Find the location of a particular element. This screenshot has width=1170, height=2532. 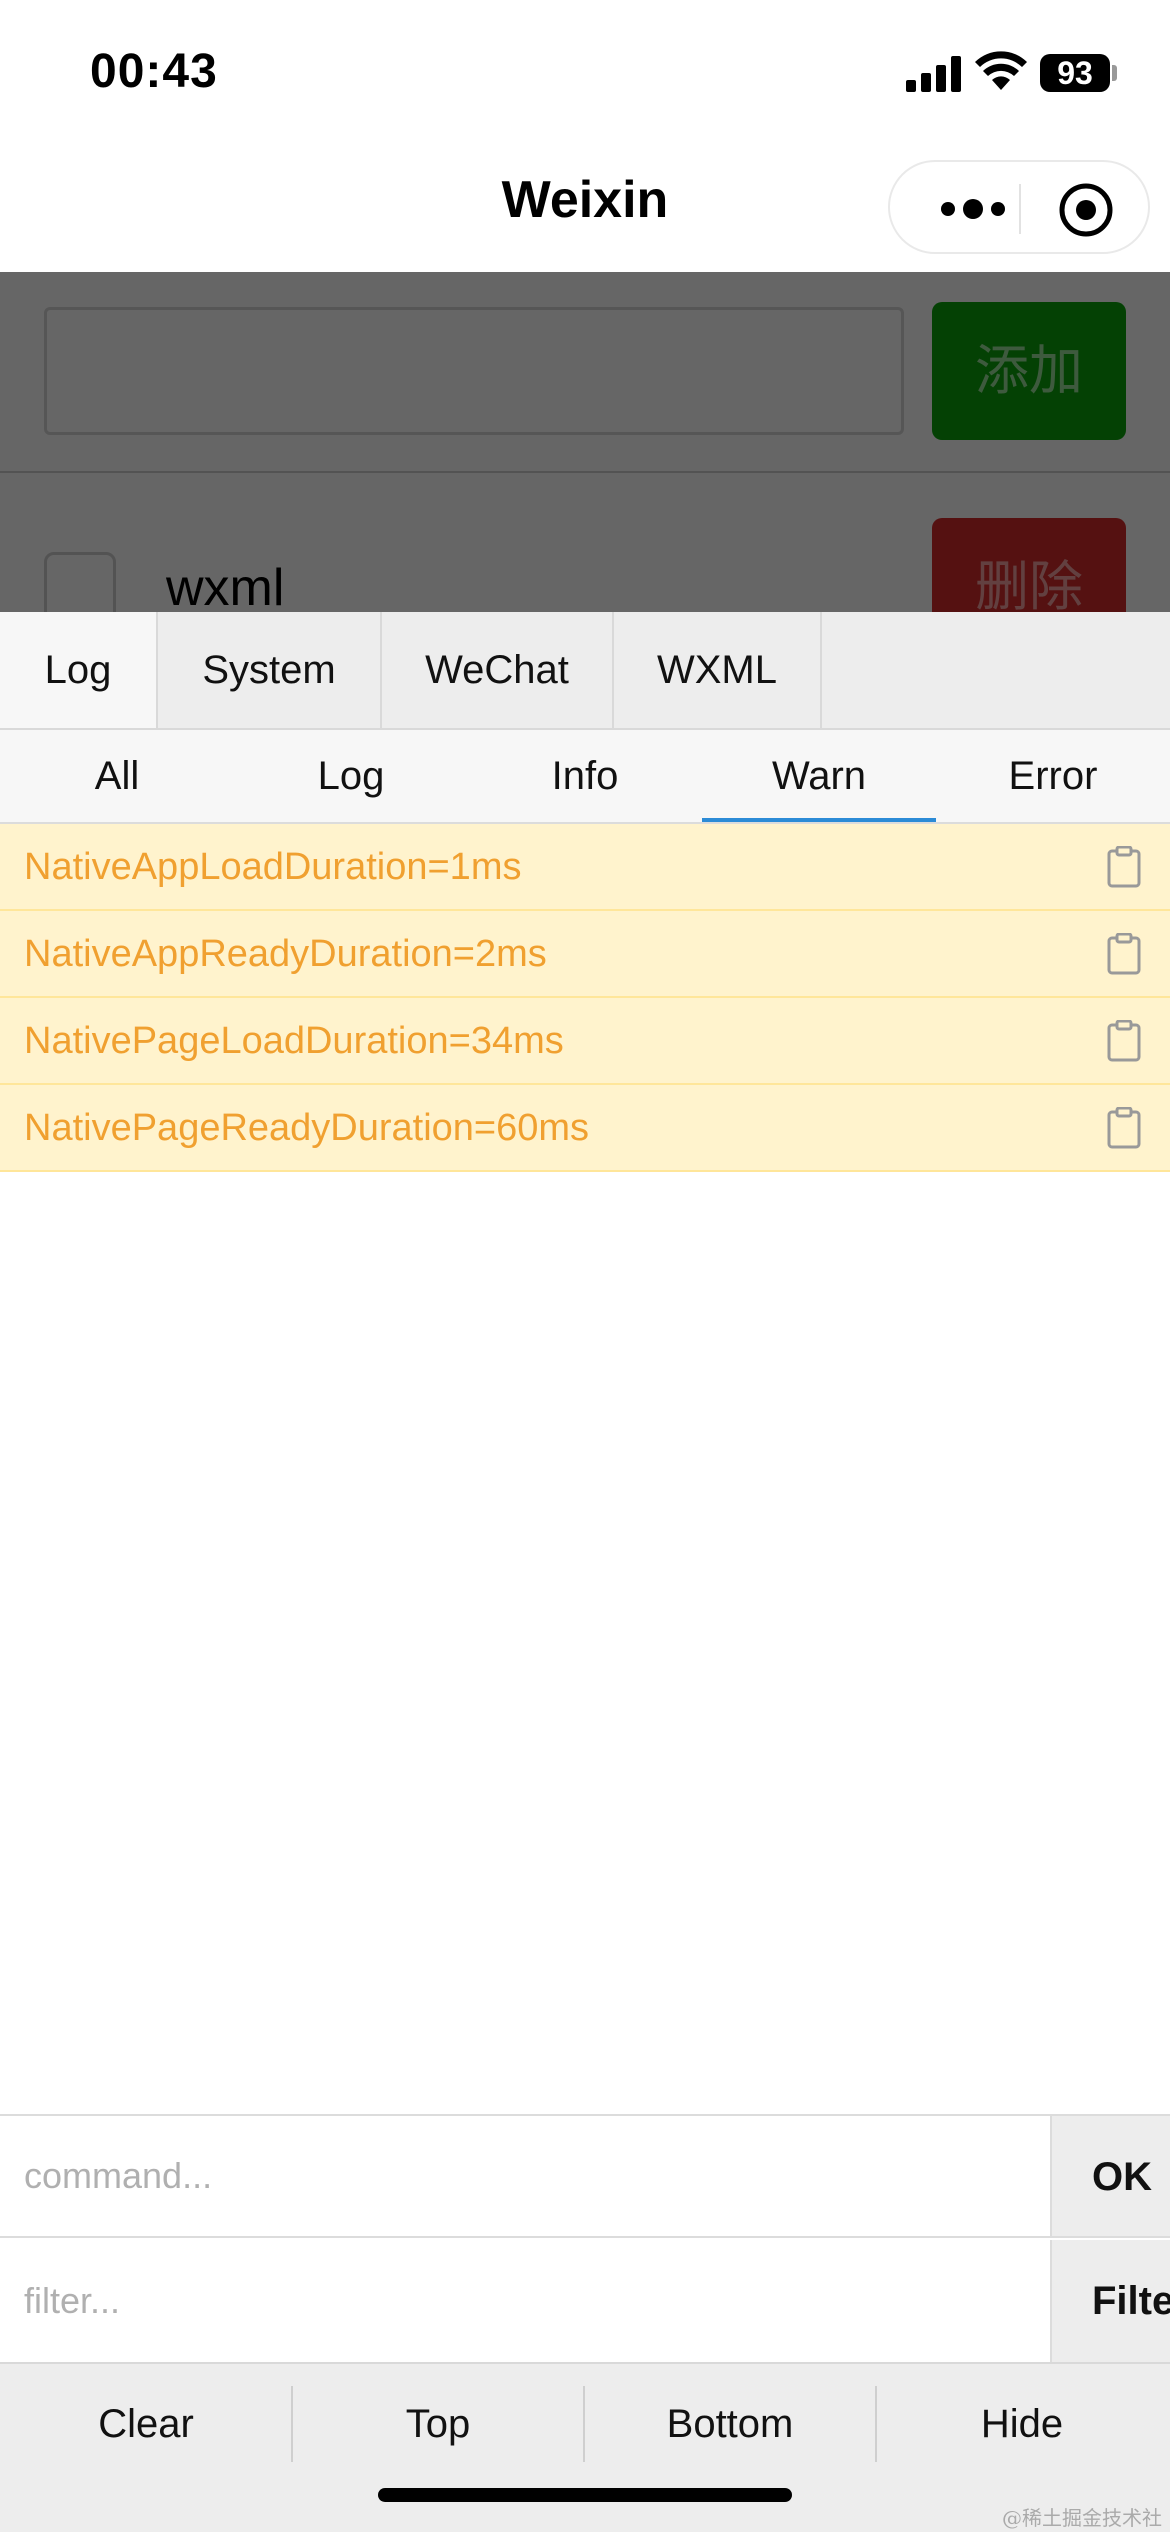

clear-button: Clear is located at coordinates (146, 2424).